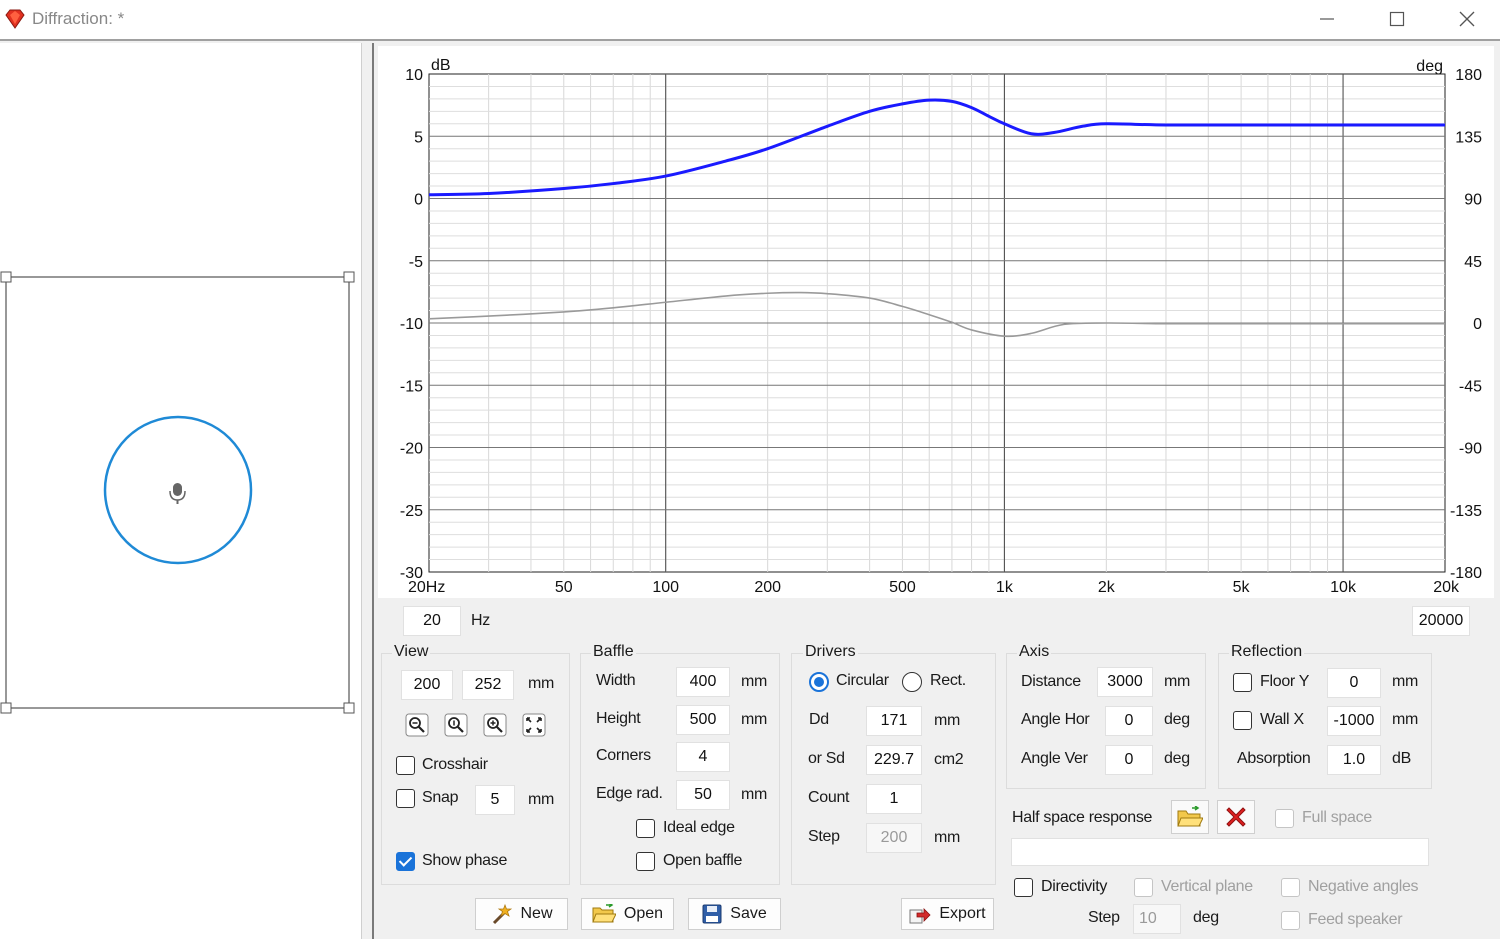 The height and width of the screenshot is (939, 1500). What do you see at coordinates (427, 685) in the screenshot?
I see `view-width-input: 200` at bounding box center [427, 685].